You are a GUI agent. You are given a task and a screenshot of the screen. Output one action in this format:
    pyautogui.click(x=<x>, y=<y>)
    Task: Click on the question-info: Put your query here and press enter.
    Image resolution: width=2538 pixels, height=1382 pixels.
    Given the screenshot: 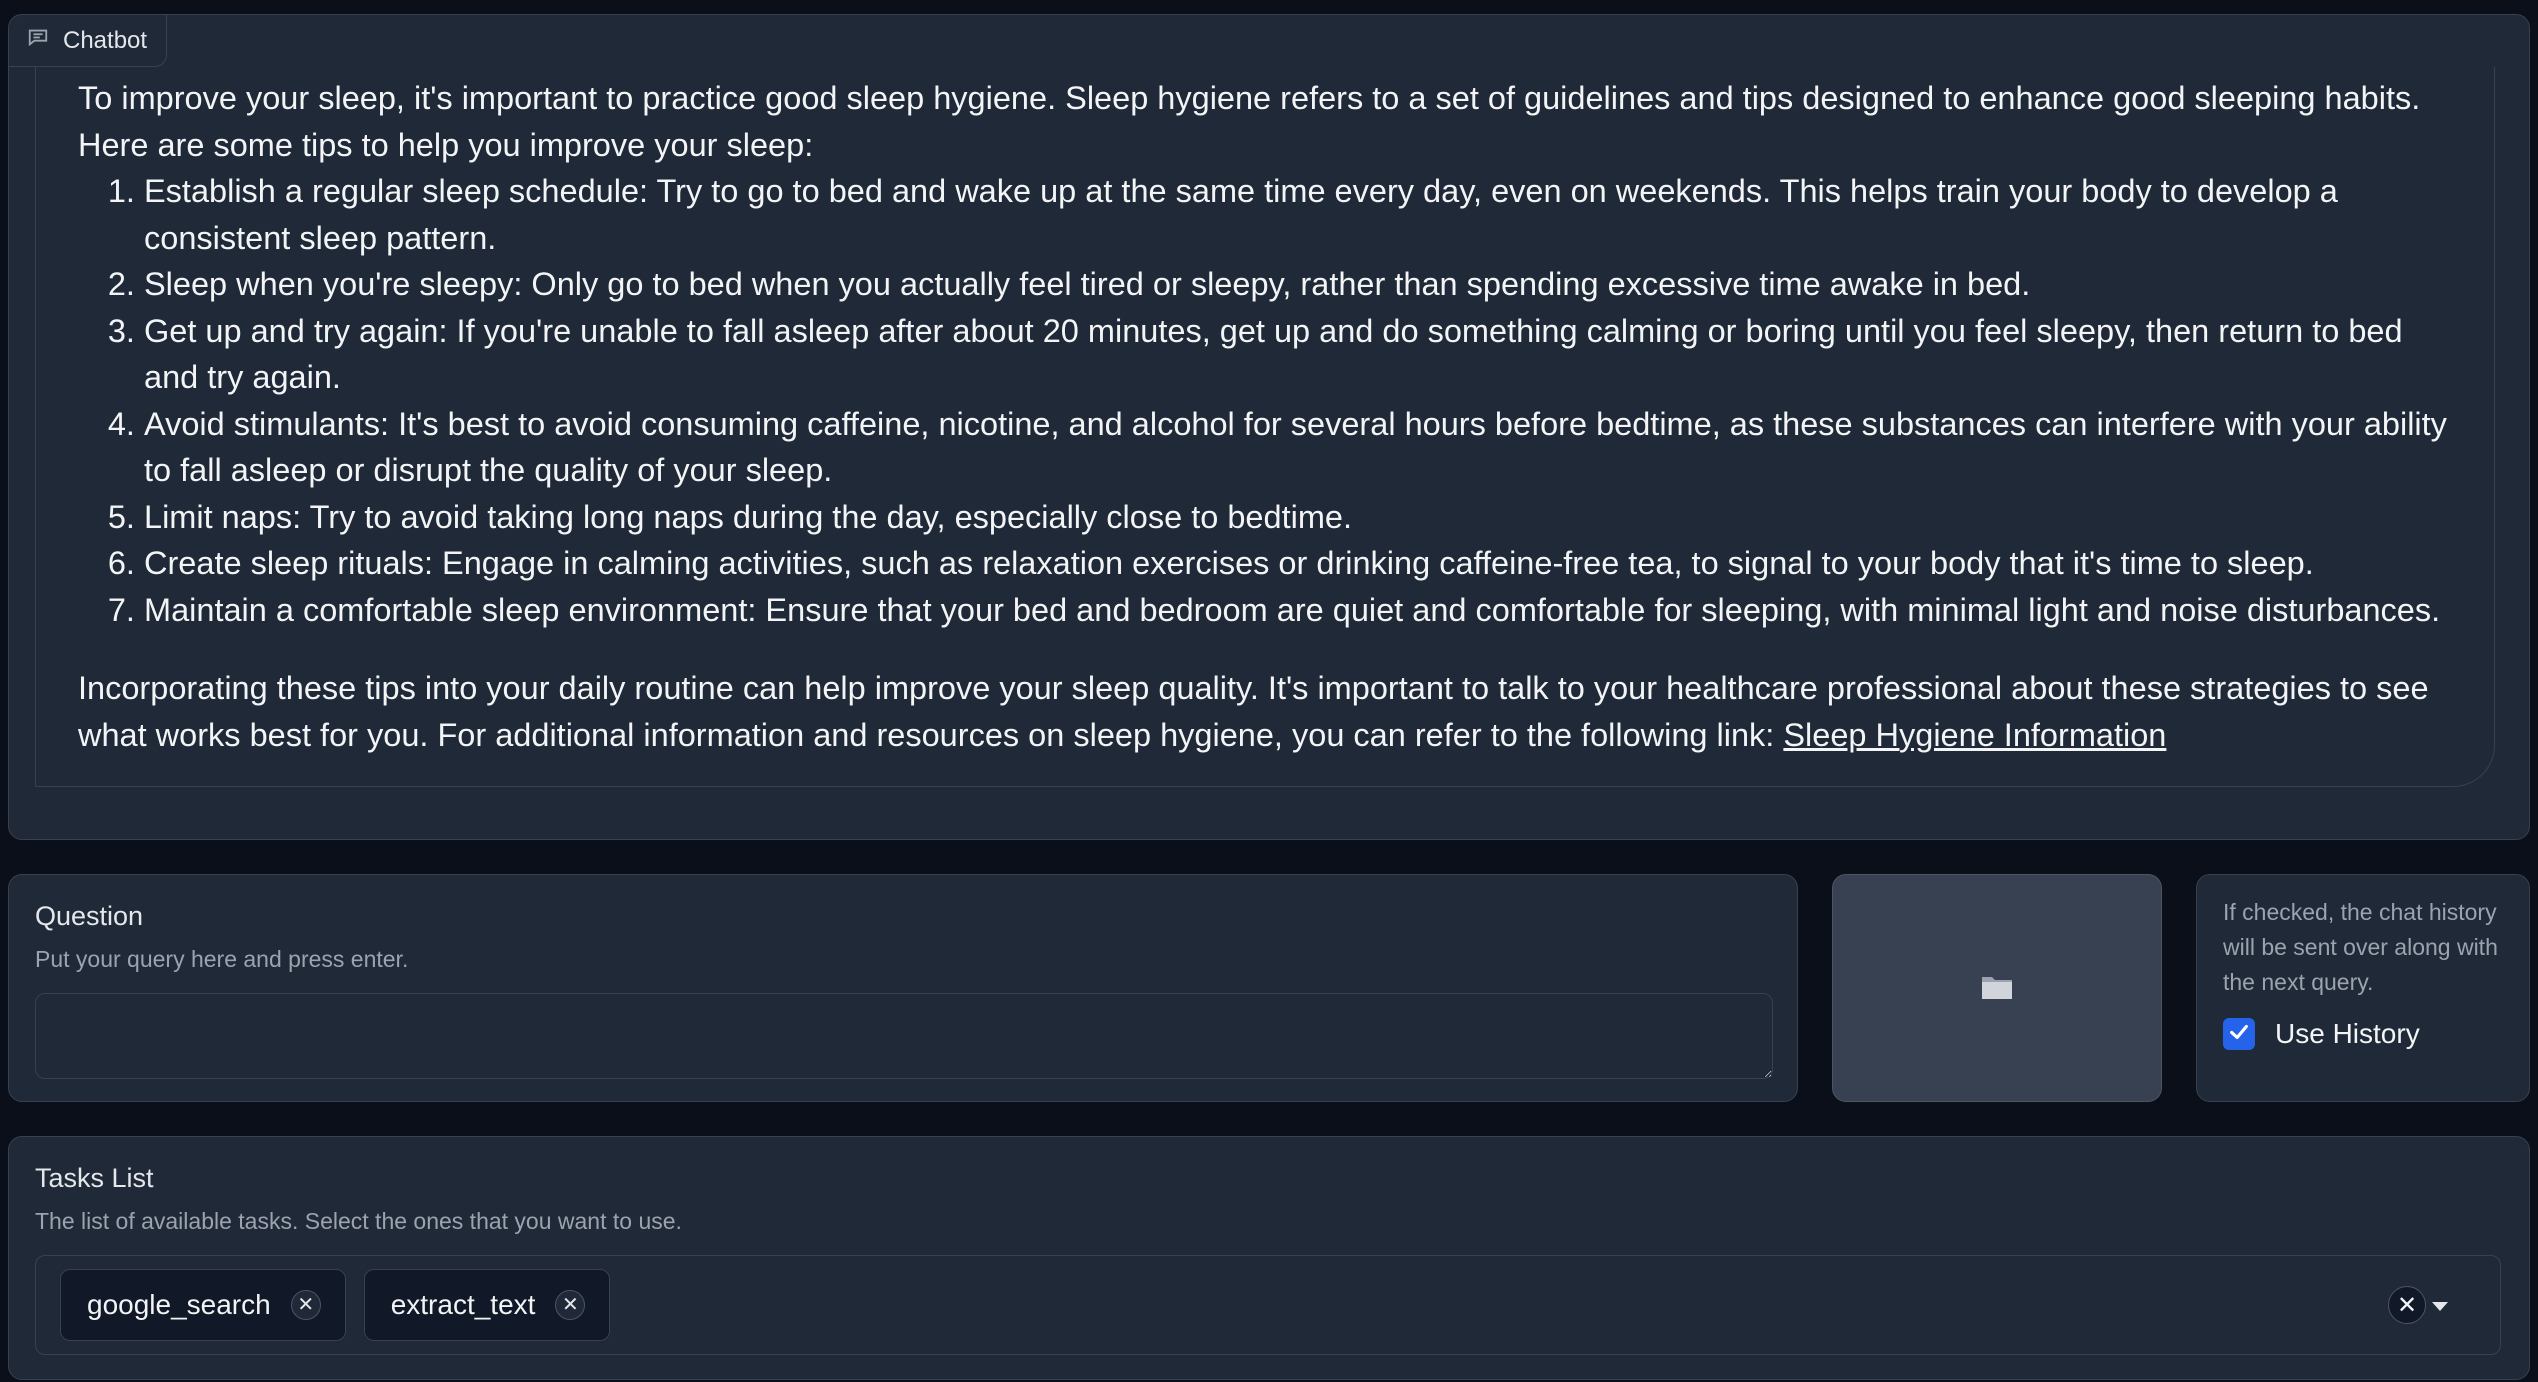 What is the action you would take?
    pyautogui.click(x=222, y=959)
    